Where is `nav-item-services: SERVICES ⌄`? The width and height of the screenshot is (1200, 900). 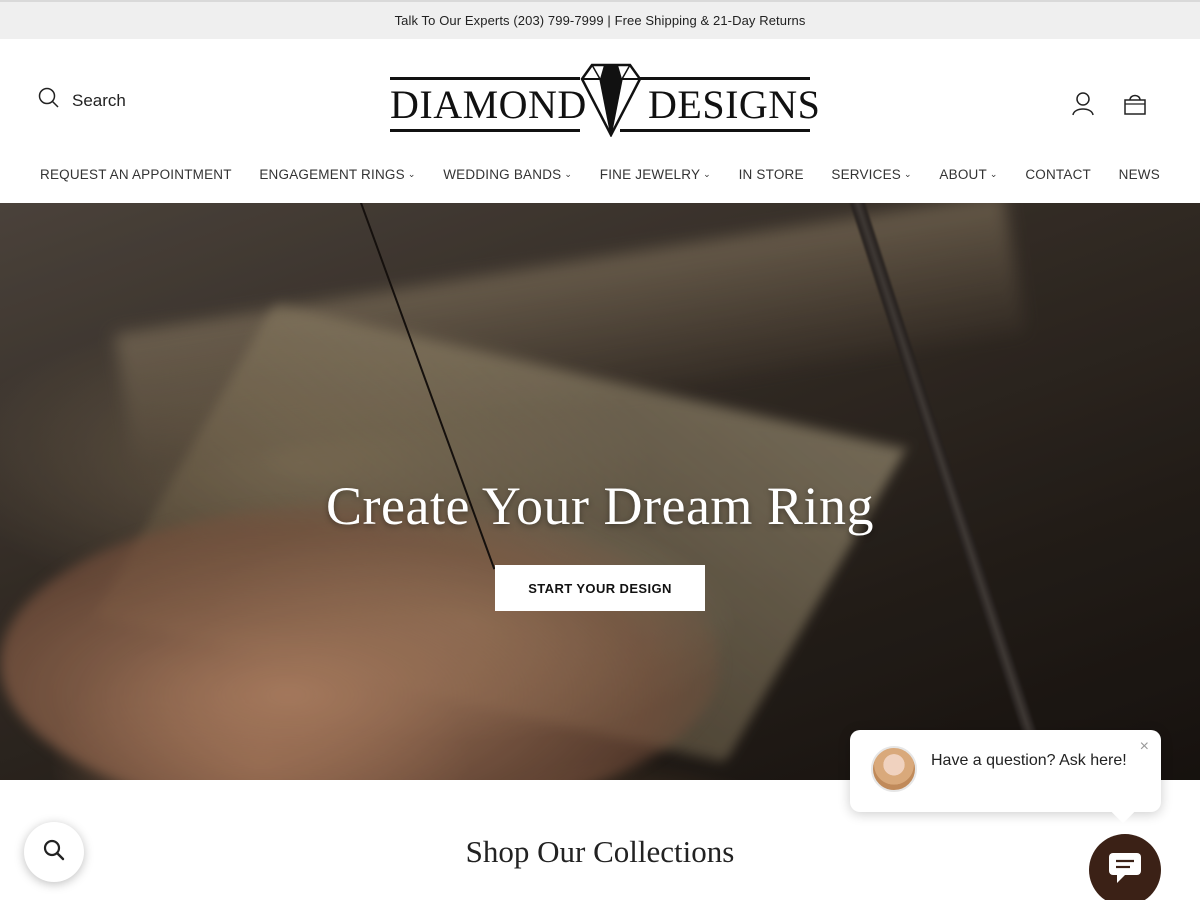 nav-item-services: SERVICES ⌄ is located at coordinates (871, 174).